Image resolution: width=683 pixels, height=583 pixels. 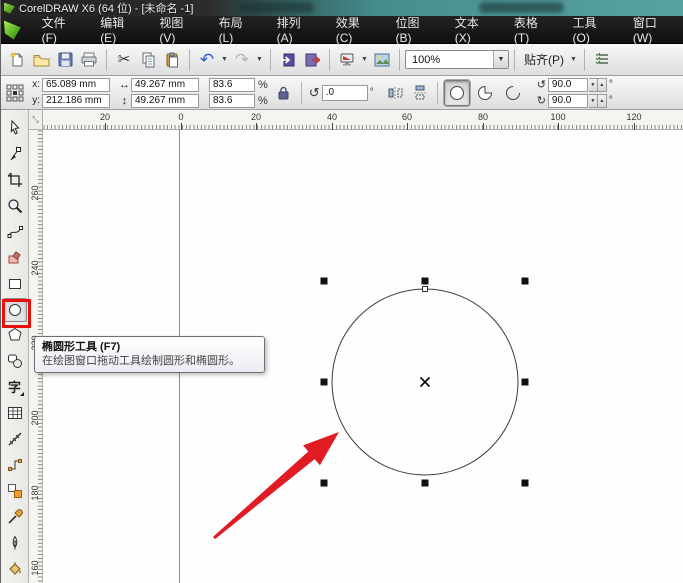 I want to click on selection-handle-mid-right, so click(x=525, y=382).